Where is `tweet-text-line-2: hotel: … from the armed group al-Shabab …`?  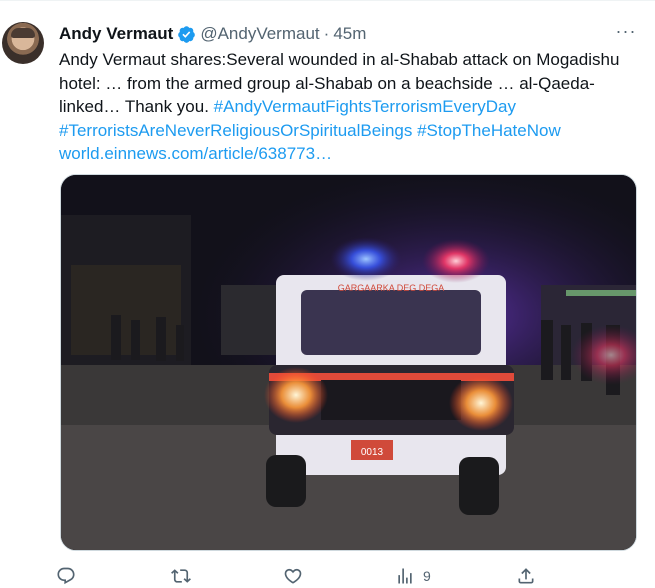 tweet-text-line-2: hotel: … from the armed group al-Shabab … is located at coordinates (327, 83).